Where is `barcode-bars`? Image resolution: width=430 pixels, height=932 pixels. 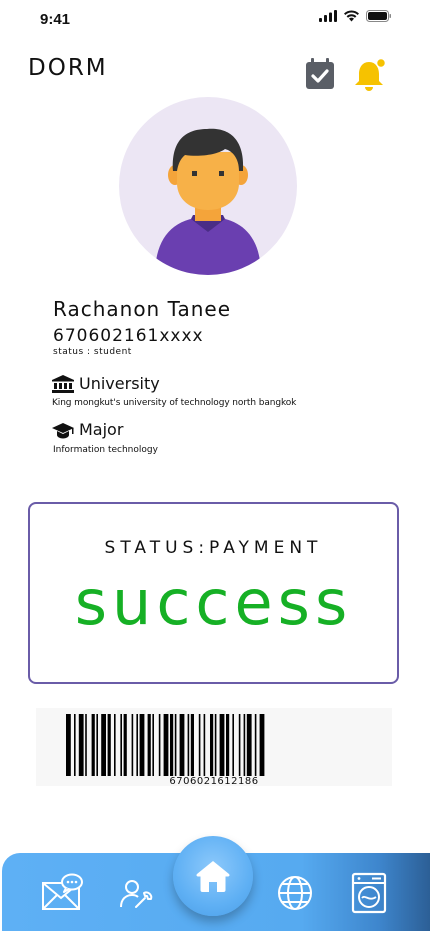
barcode-bars is located at coordinates (165, 745).